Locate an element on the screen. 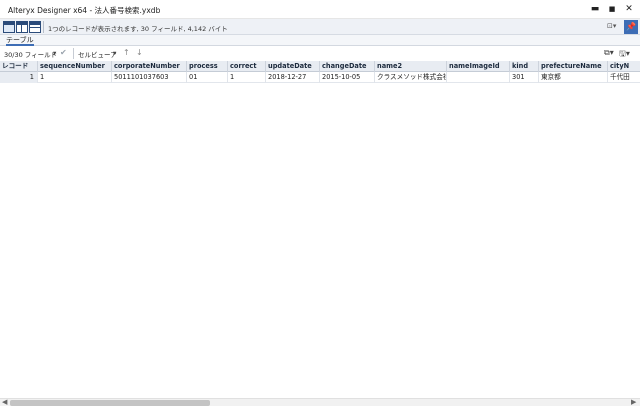 Image resolution: width=640 pixels, height=412 pixels. column-header-sequence-number: sequenceNumber is located at coordinates (75, 66).